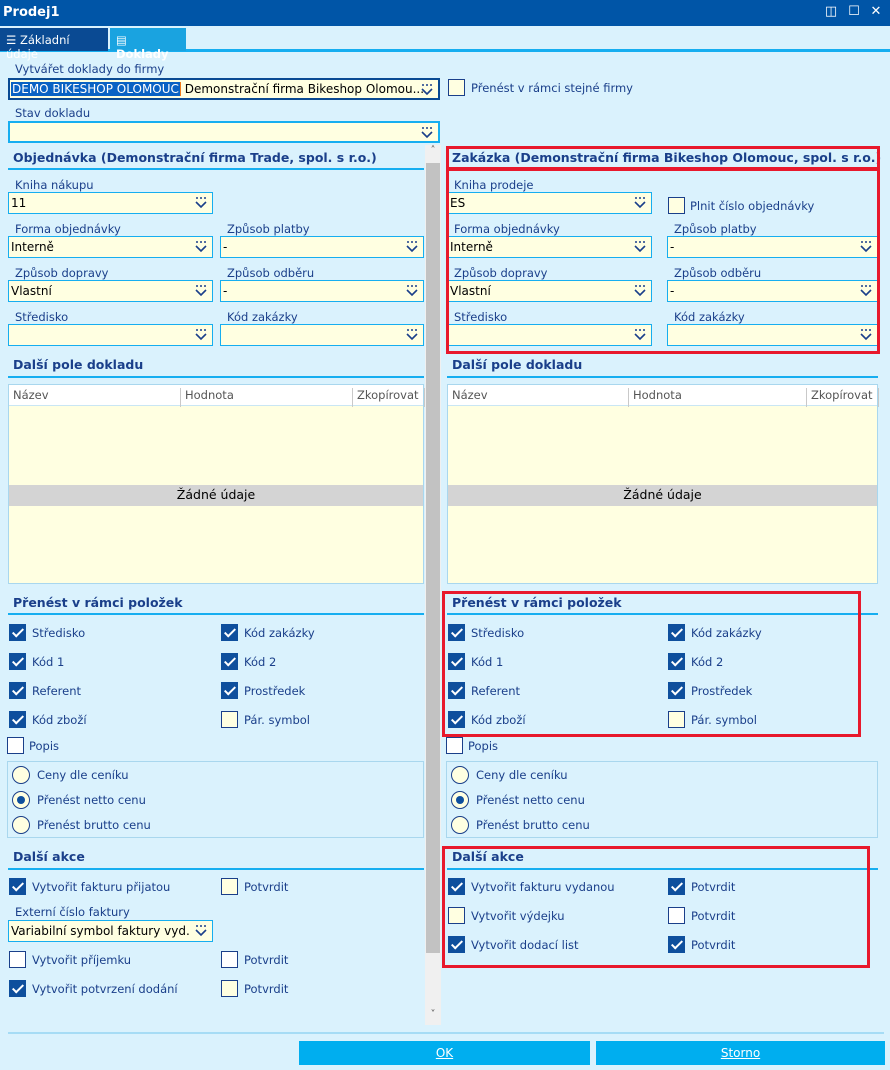  What do you see at coordinates (68, 229) in the screenshot?
I see `form-label: Forma objednávky` at bounding box center [68, 229].